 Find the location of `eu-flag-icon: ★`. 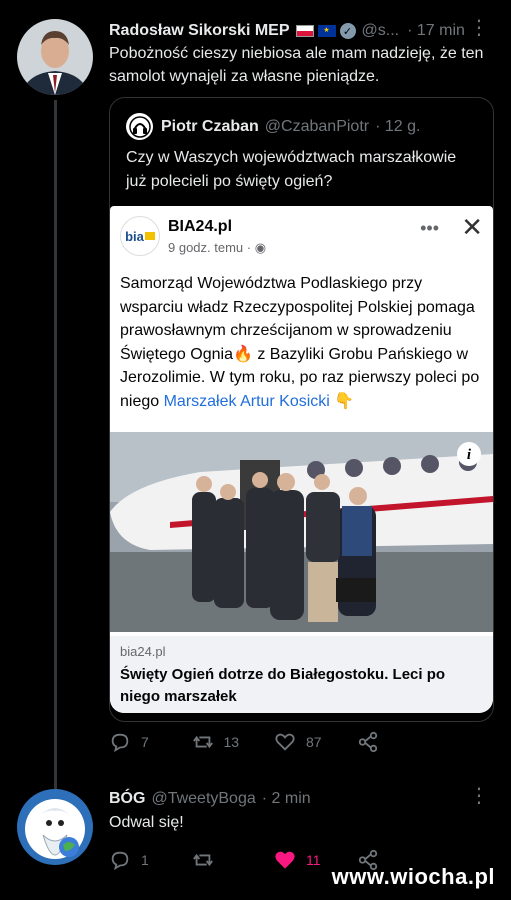

eu-flag-icon: ★ is located at coordinates (326, 31).